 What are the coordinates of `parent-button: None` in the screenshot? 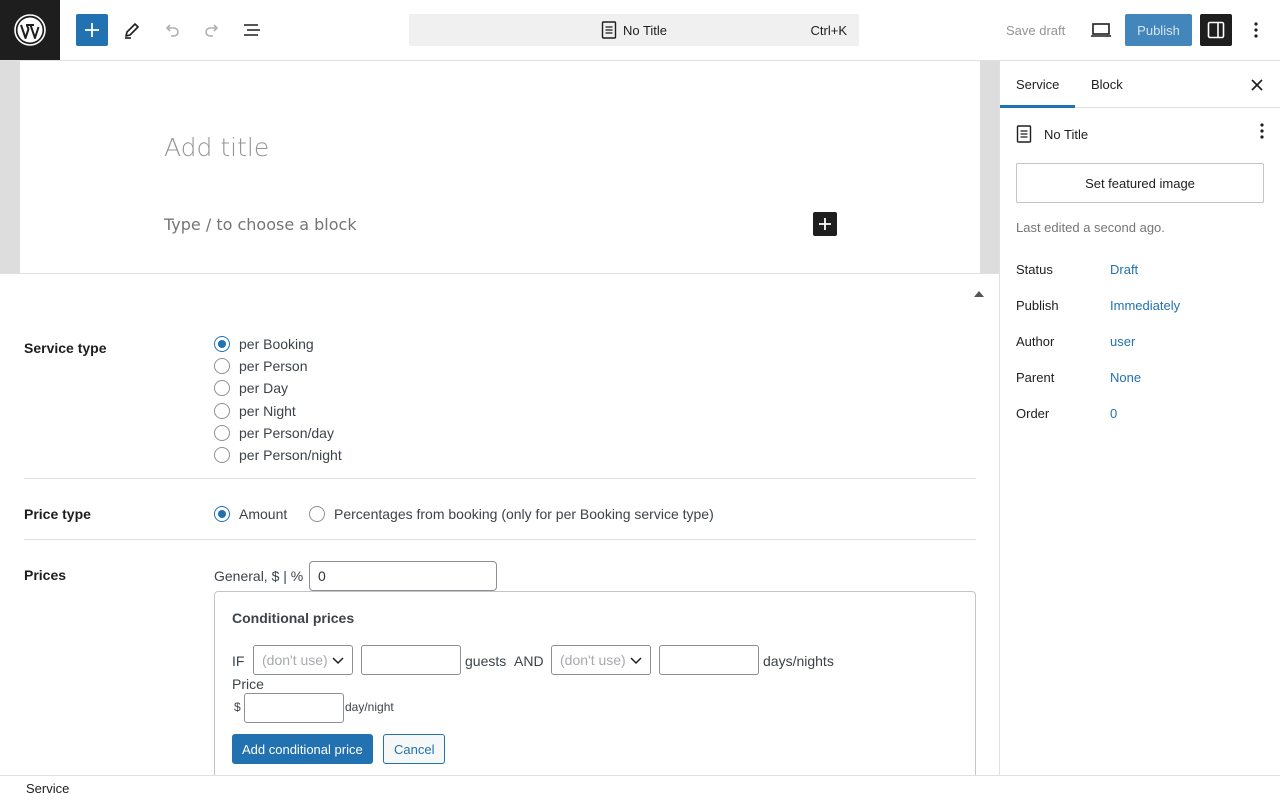 It's located at (1125, 377).